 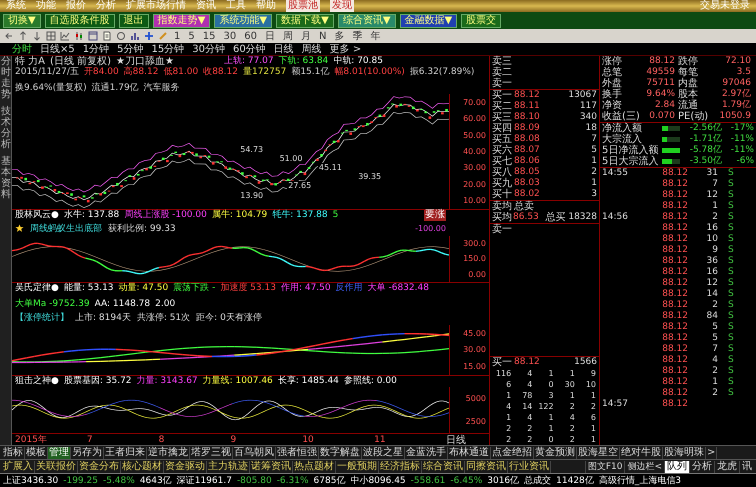 What do you see at coordinates (712, 261) in the screenshot?
I see `tick-volume: 36` at bounding box center [712, 261].